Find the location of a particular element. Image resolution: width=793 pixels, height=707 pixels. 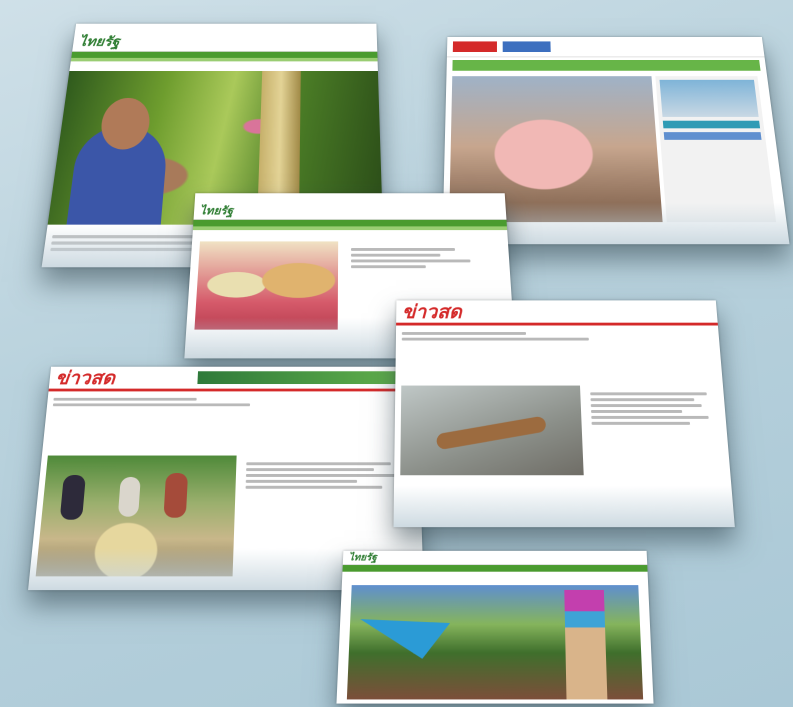

gecko-photo is located at coordinates (492, 430).